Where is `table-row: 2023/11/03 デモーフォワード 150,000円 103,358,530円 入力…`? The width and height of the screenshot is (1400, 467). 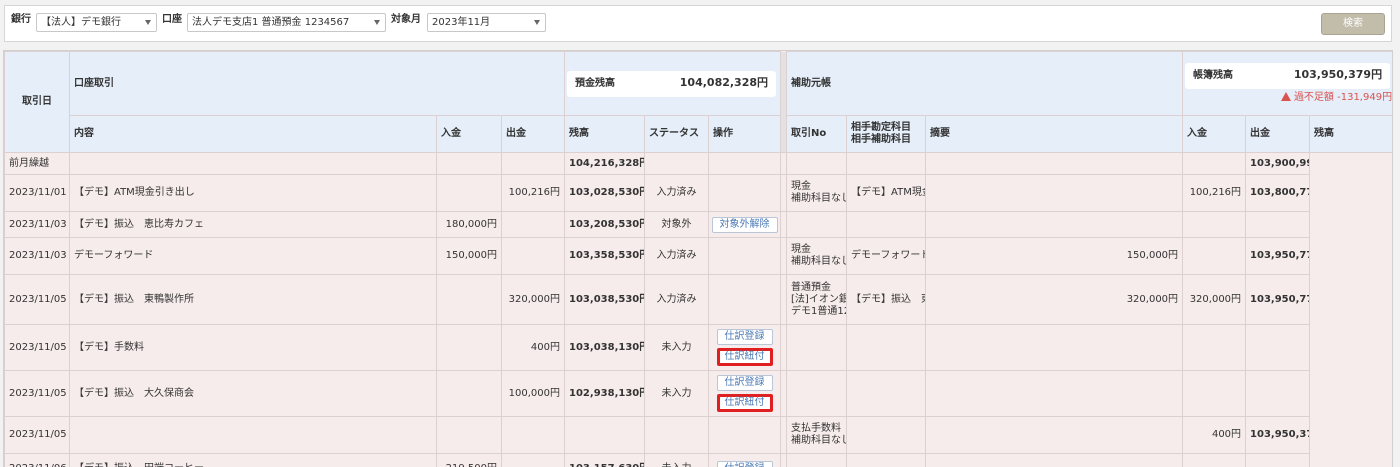 table-row: 2023/11/03 デモーフォワード 150,000円 103,358,530円 入力… is located at coordinates (698, 256).